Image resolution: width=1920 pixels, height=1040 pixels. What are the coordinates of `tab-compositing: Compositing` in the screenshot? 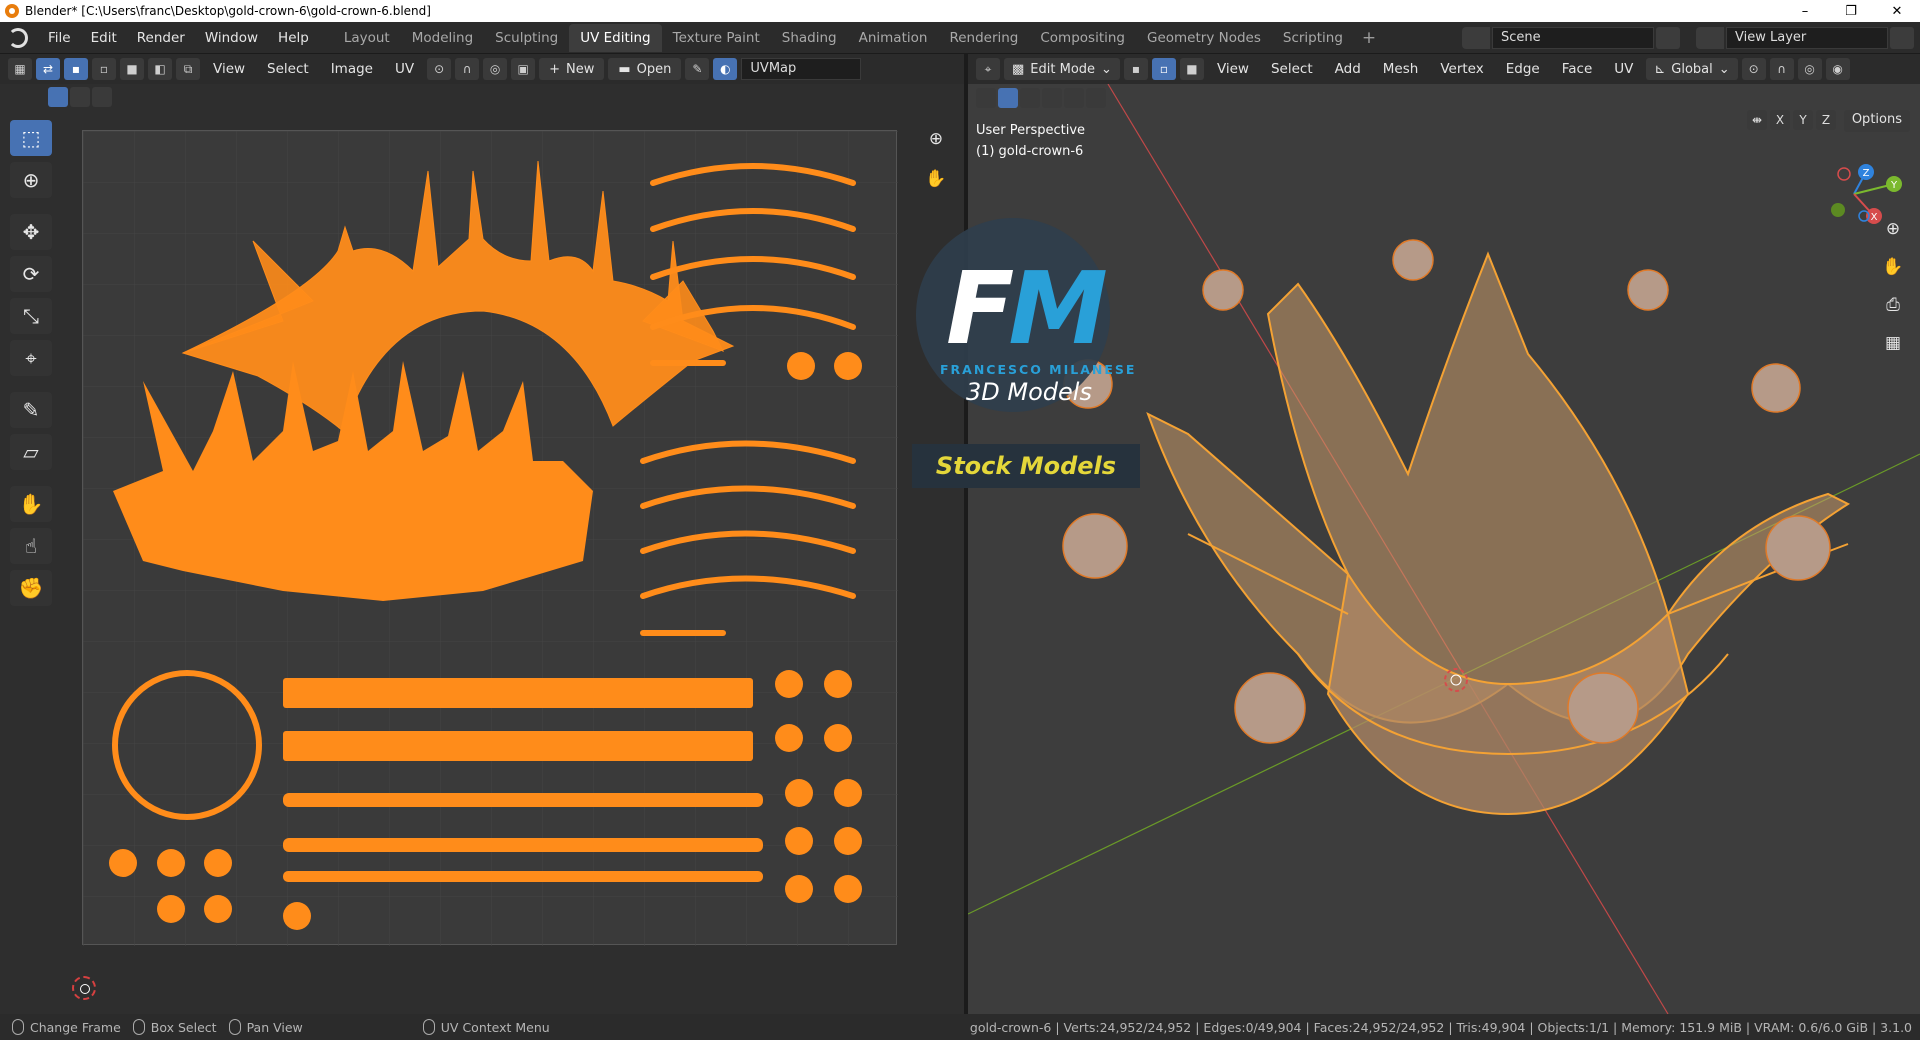 It's located at (1082, 38).